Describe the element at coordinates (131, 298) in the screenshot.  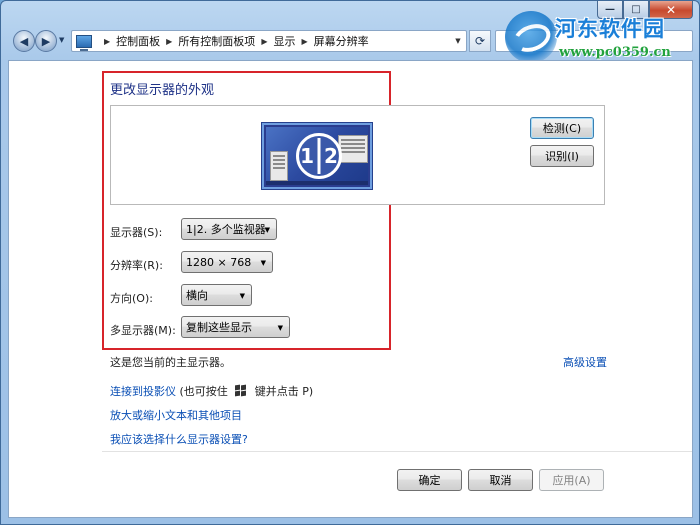
I see `orientation-label: 方向(O):` at that location.